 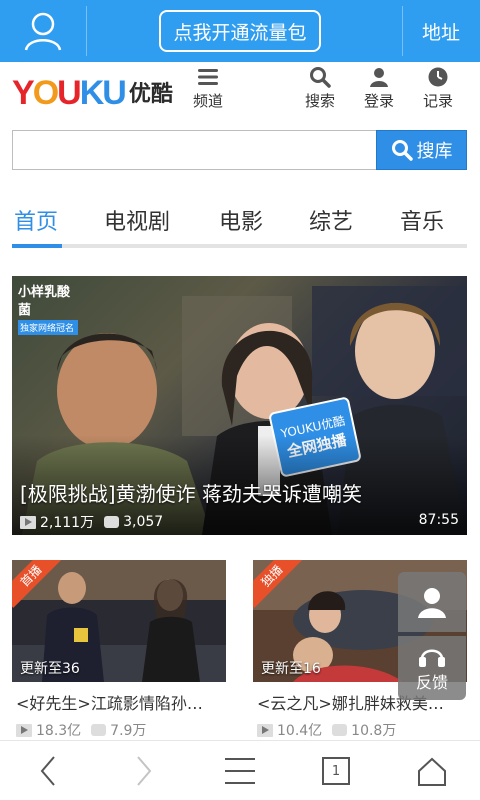 I want to click on video-card: 首播 更新至36 <好先生>江疏影情陷孙… 18.3亿 7.9万, so click(x=119, y=650).